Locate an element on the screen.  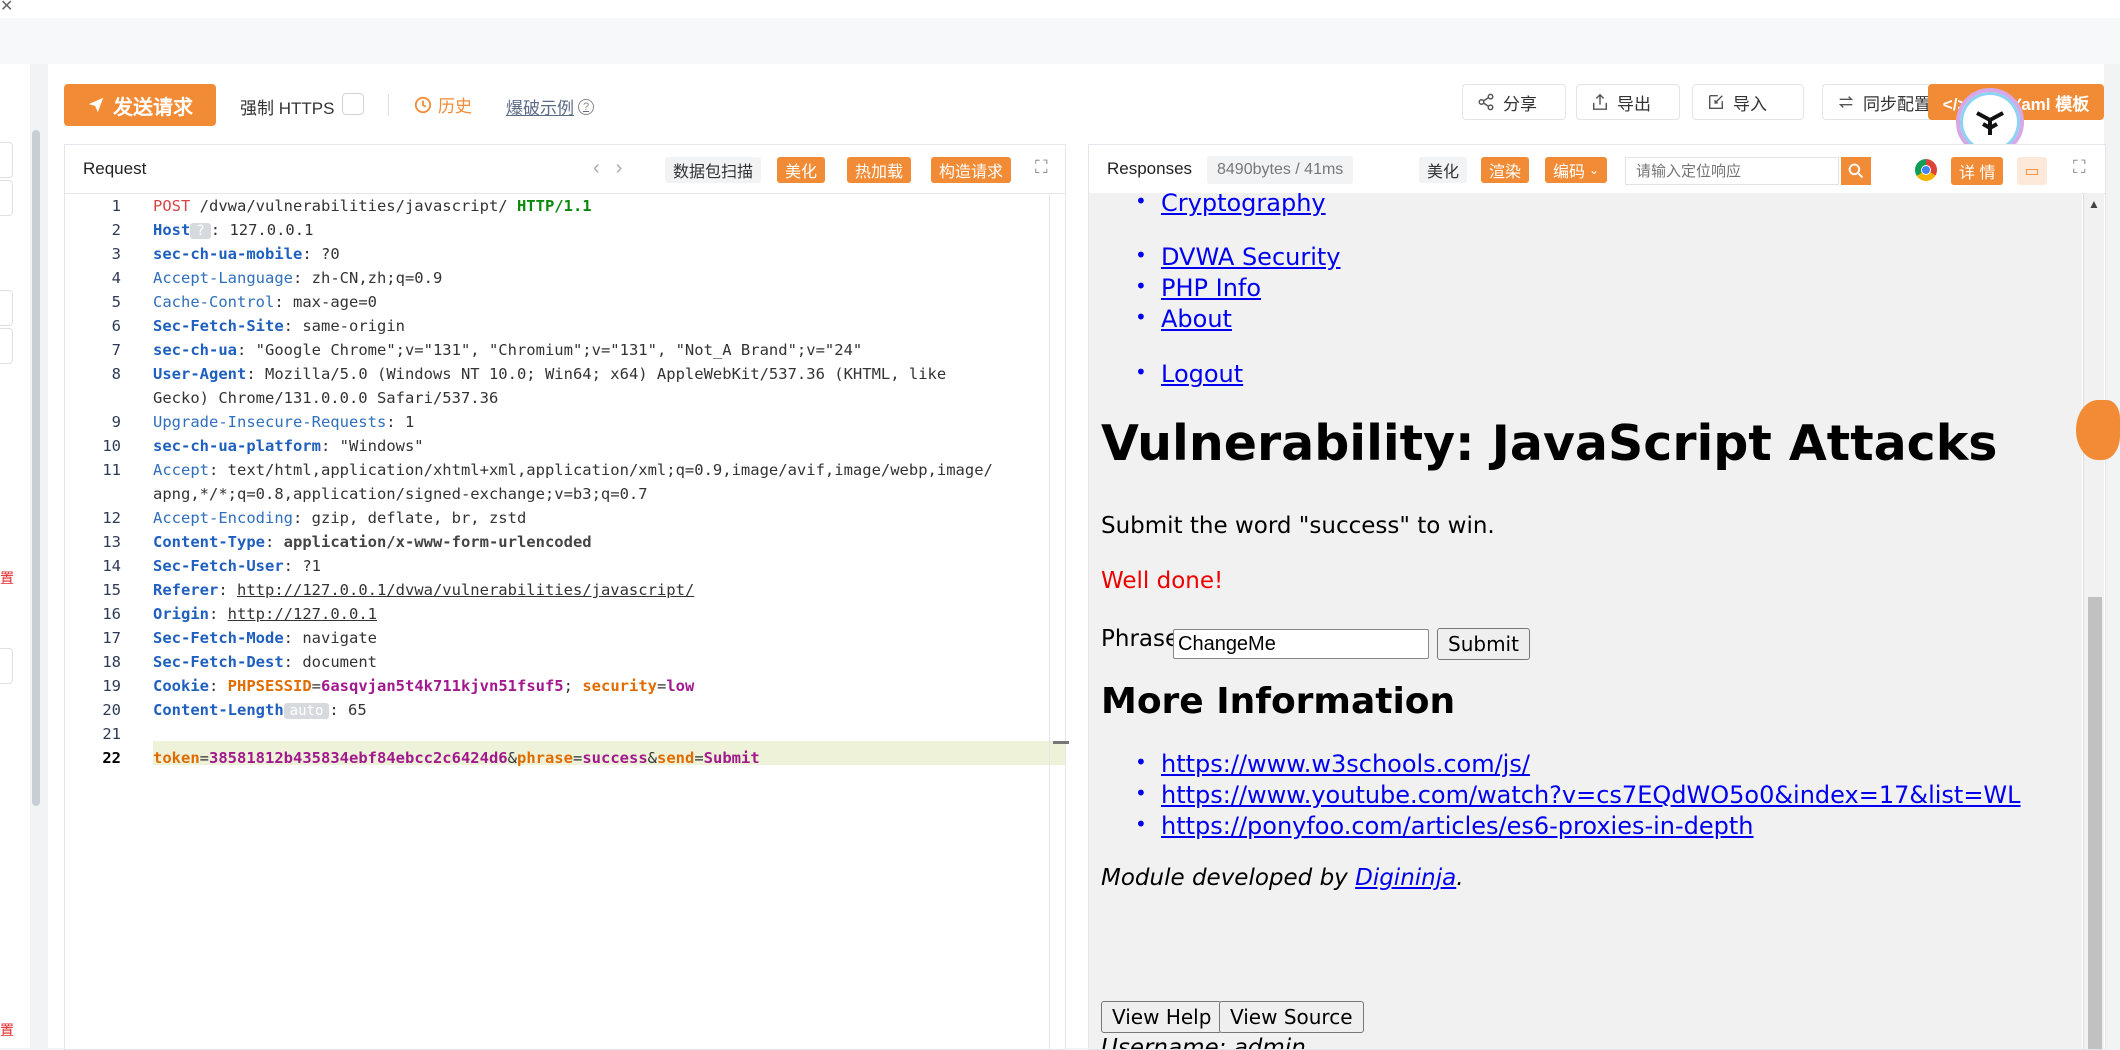
menu-link-logout: Logout is located at coordinates (1189, 374).